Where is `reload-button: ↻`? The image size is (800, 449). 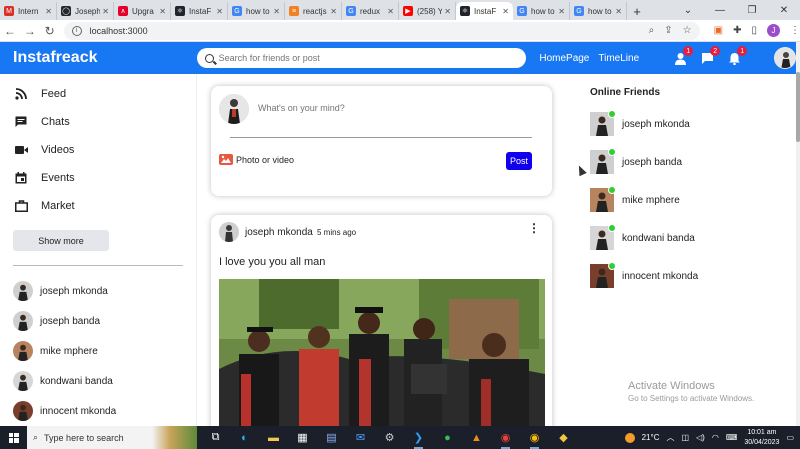 reload-button: ↻ is located at coordinates (50, 31).